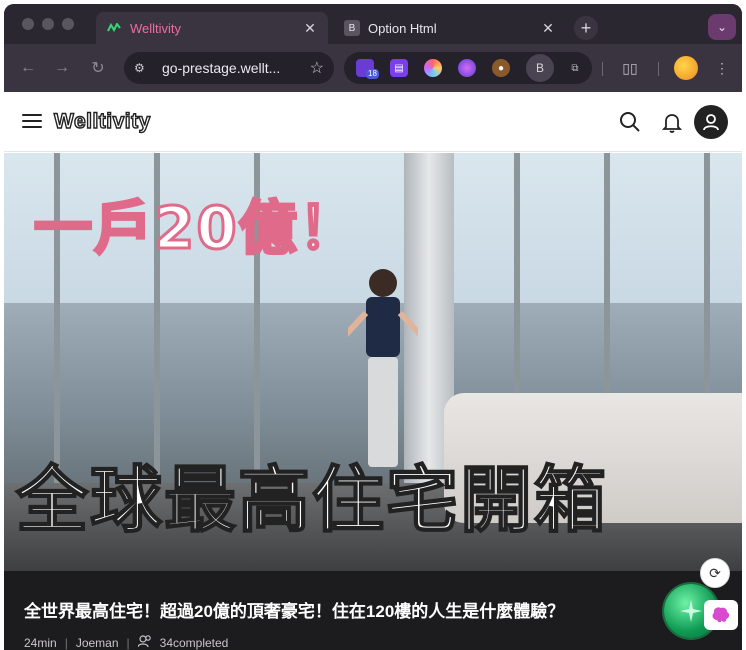  I want to click on video-author: Joeman, so click(97, 642).